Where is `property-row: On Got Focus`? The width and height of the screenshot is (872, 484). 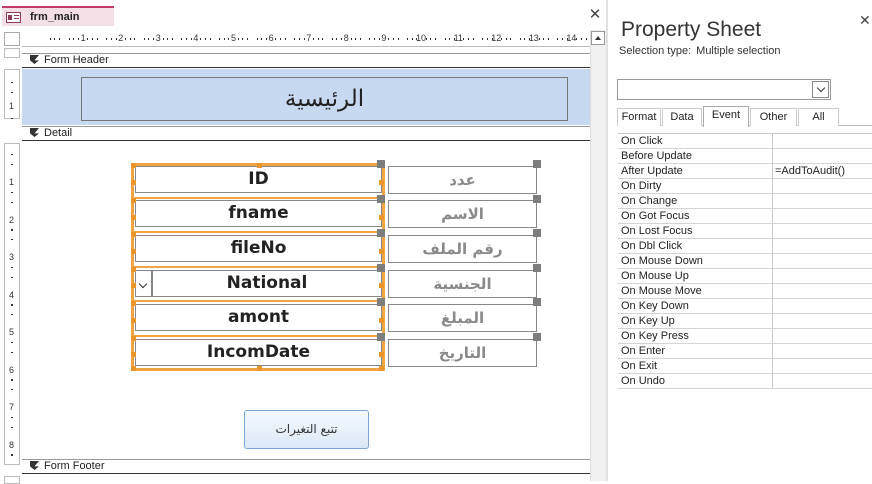 property-row: On Got Focus is located at coordinates (745, 216).